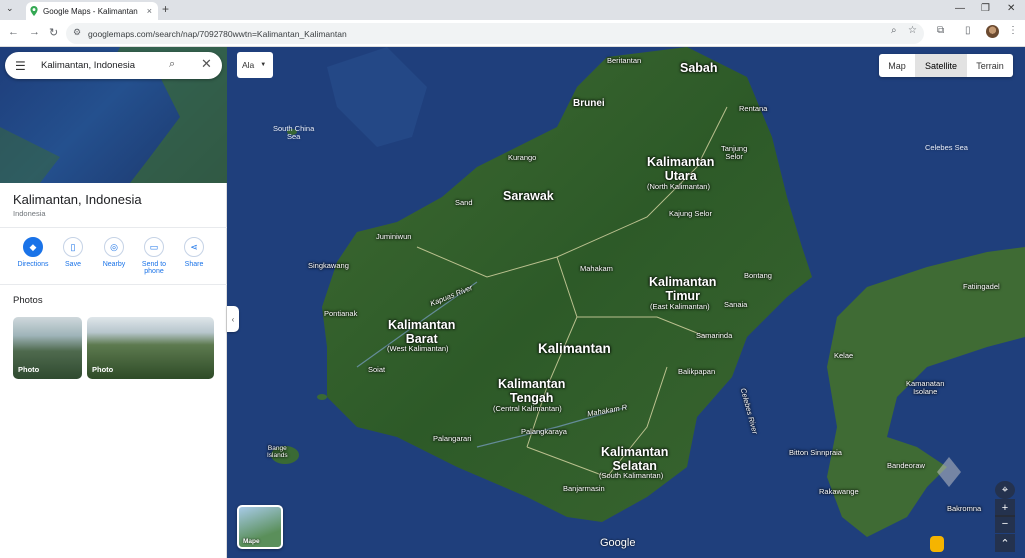 Image resolution: width=1025 pixels, height=558 pixels. Describe the element at coordinates (114, 264) in the screenshot. I see `nearby-label: Nearby` at that location.